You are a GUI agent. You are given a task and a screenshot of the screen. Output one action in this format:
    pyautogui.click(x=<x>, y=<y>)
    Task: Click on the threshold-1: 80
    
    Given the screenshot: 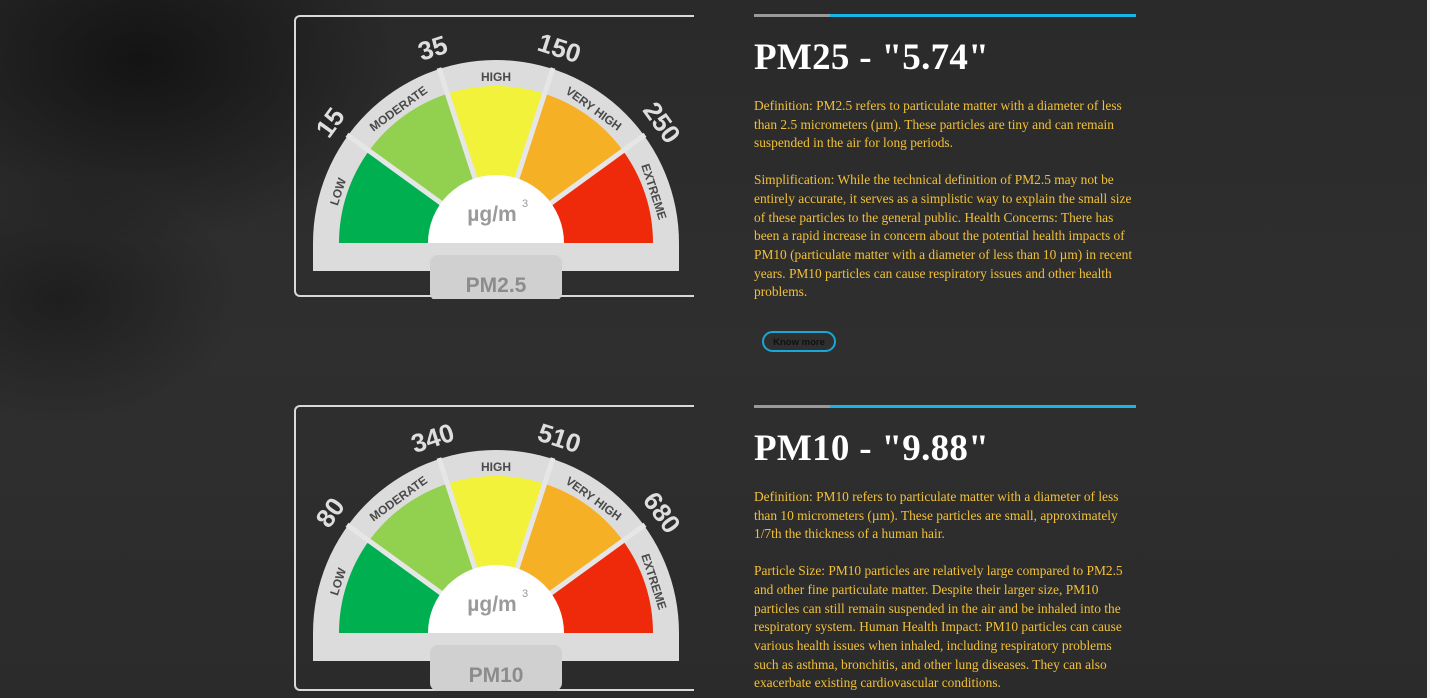 What is the action you would take?
    pyautogui.click(x=330, y=512)
    